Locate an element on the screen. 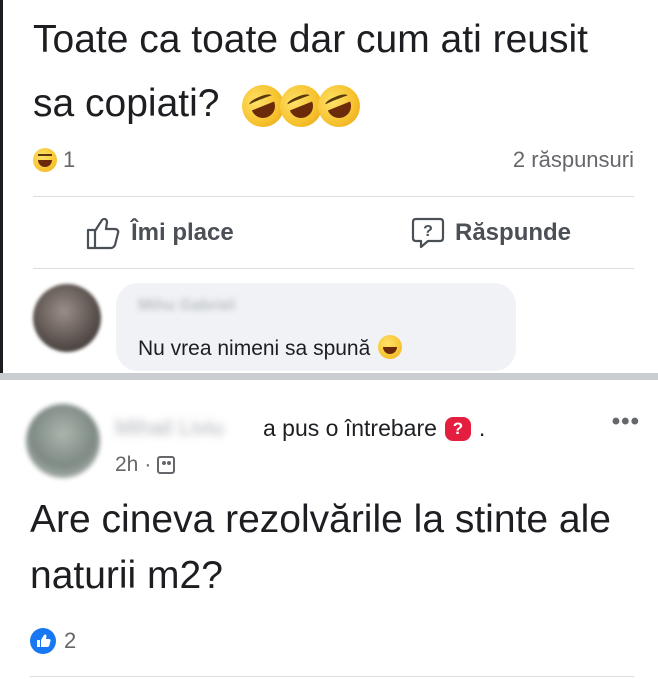 This screenshot has width=658, height=679. group-audience-icon is located at coordinates (166, 465).